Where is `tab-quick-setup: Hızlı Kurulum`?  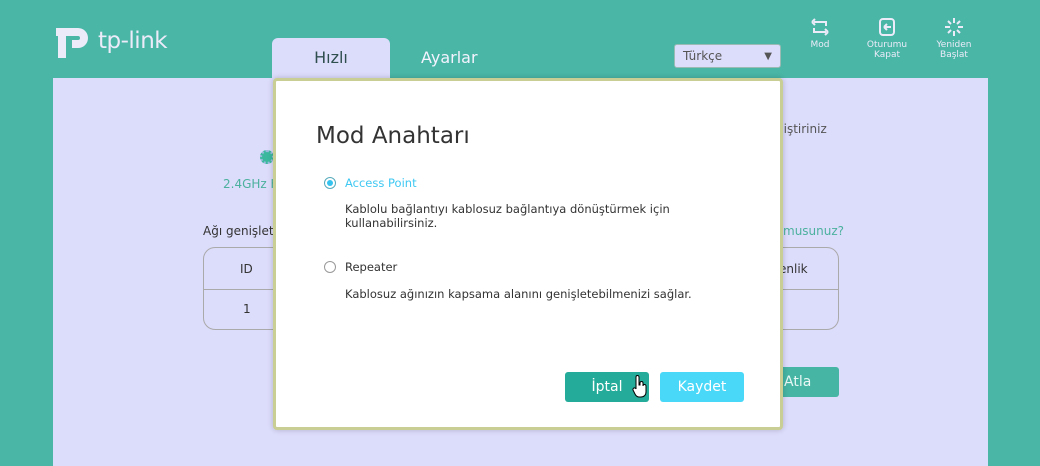 tab-quick-setup: Hızlı Kurulum is located at coordinates (331, 72).